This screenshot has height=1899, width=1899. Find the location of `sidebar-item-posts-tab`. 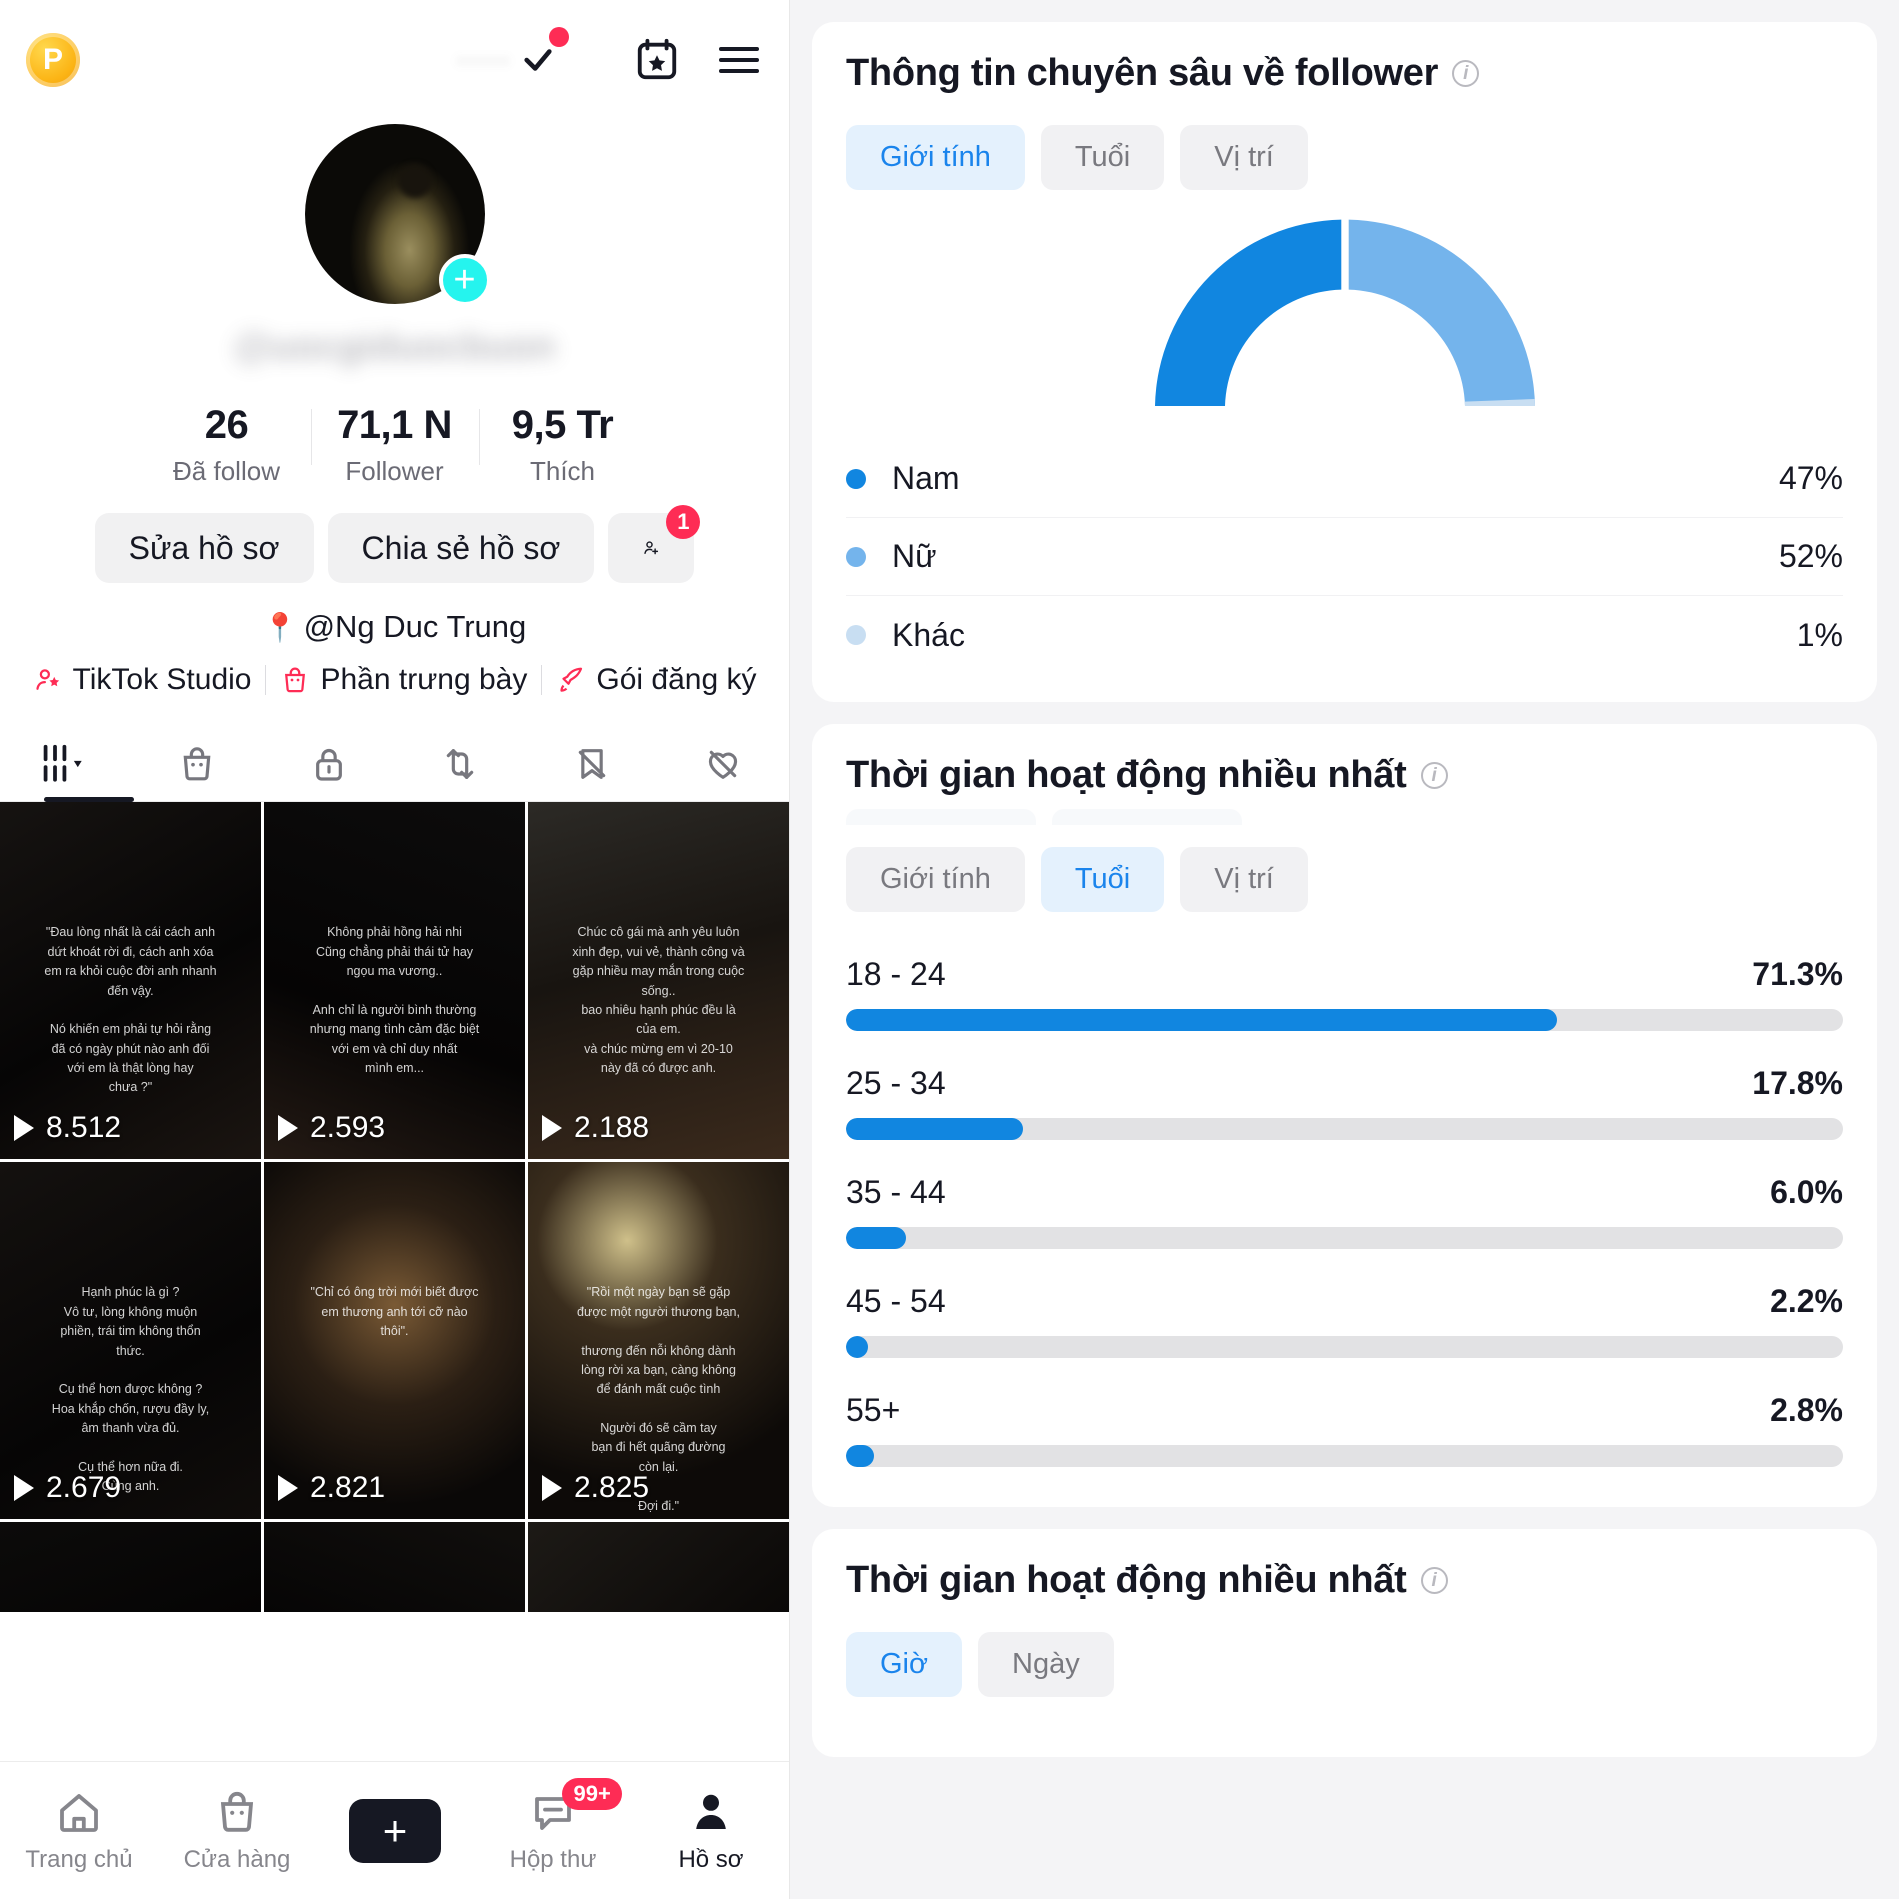

sidebar-item-posts-tab is located at coordinates (66, 764).